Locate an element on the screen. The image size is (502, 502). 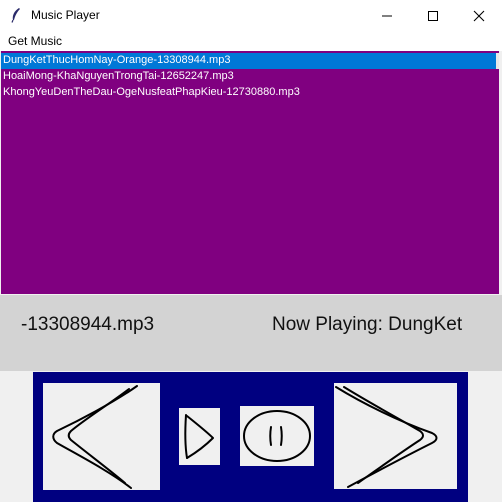
close-icon is located at coordinates (479, 16).